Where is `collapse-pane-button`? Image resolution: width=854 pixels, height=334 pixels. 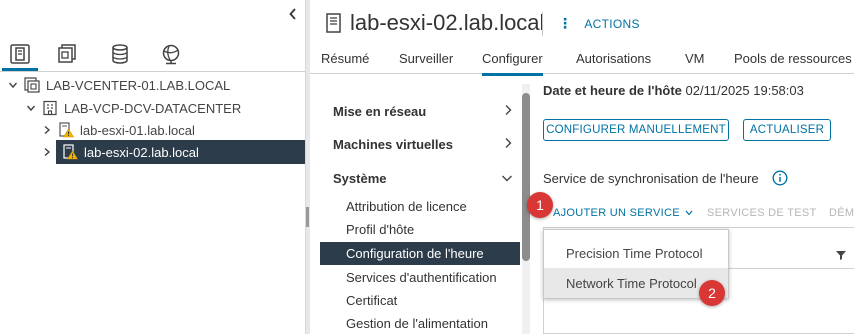
collapse-pane-button is located at coordinates (293, 14).